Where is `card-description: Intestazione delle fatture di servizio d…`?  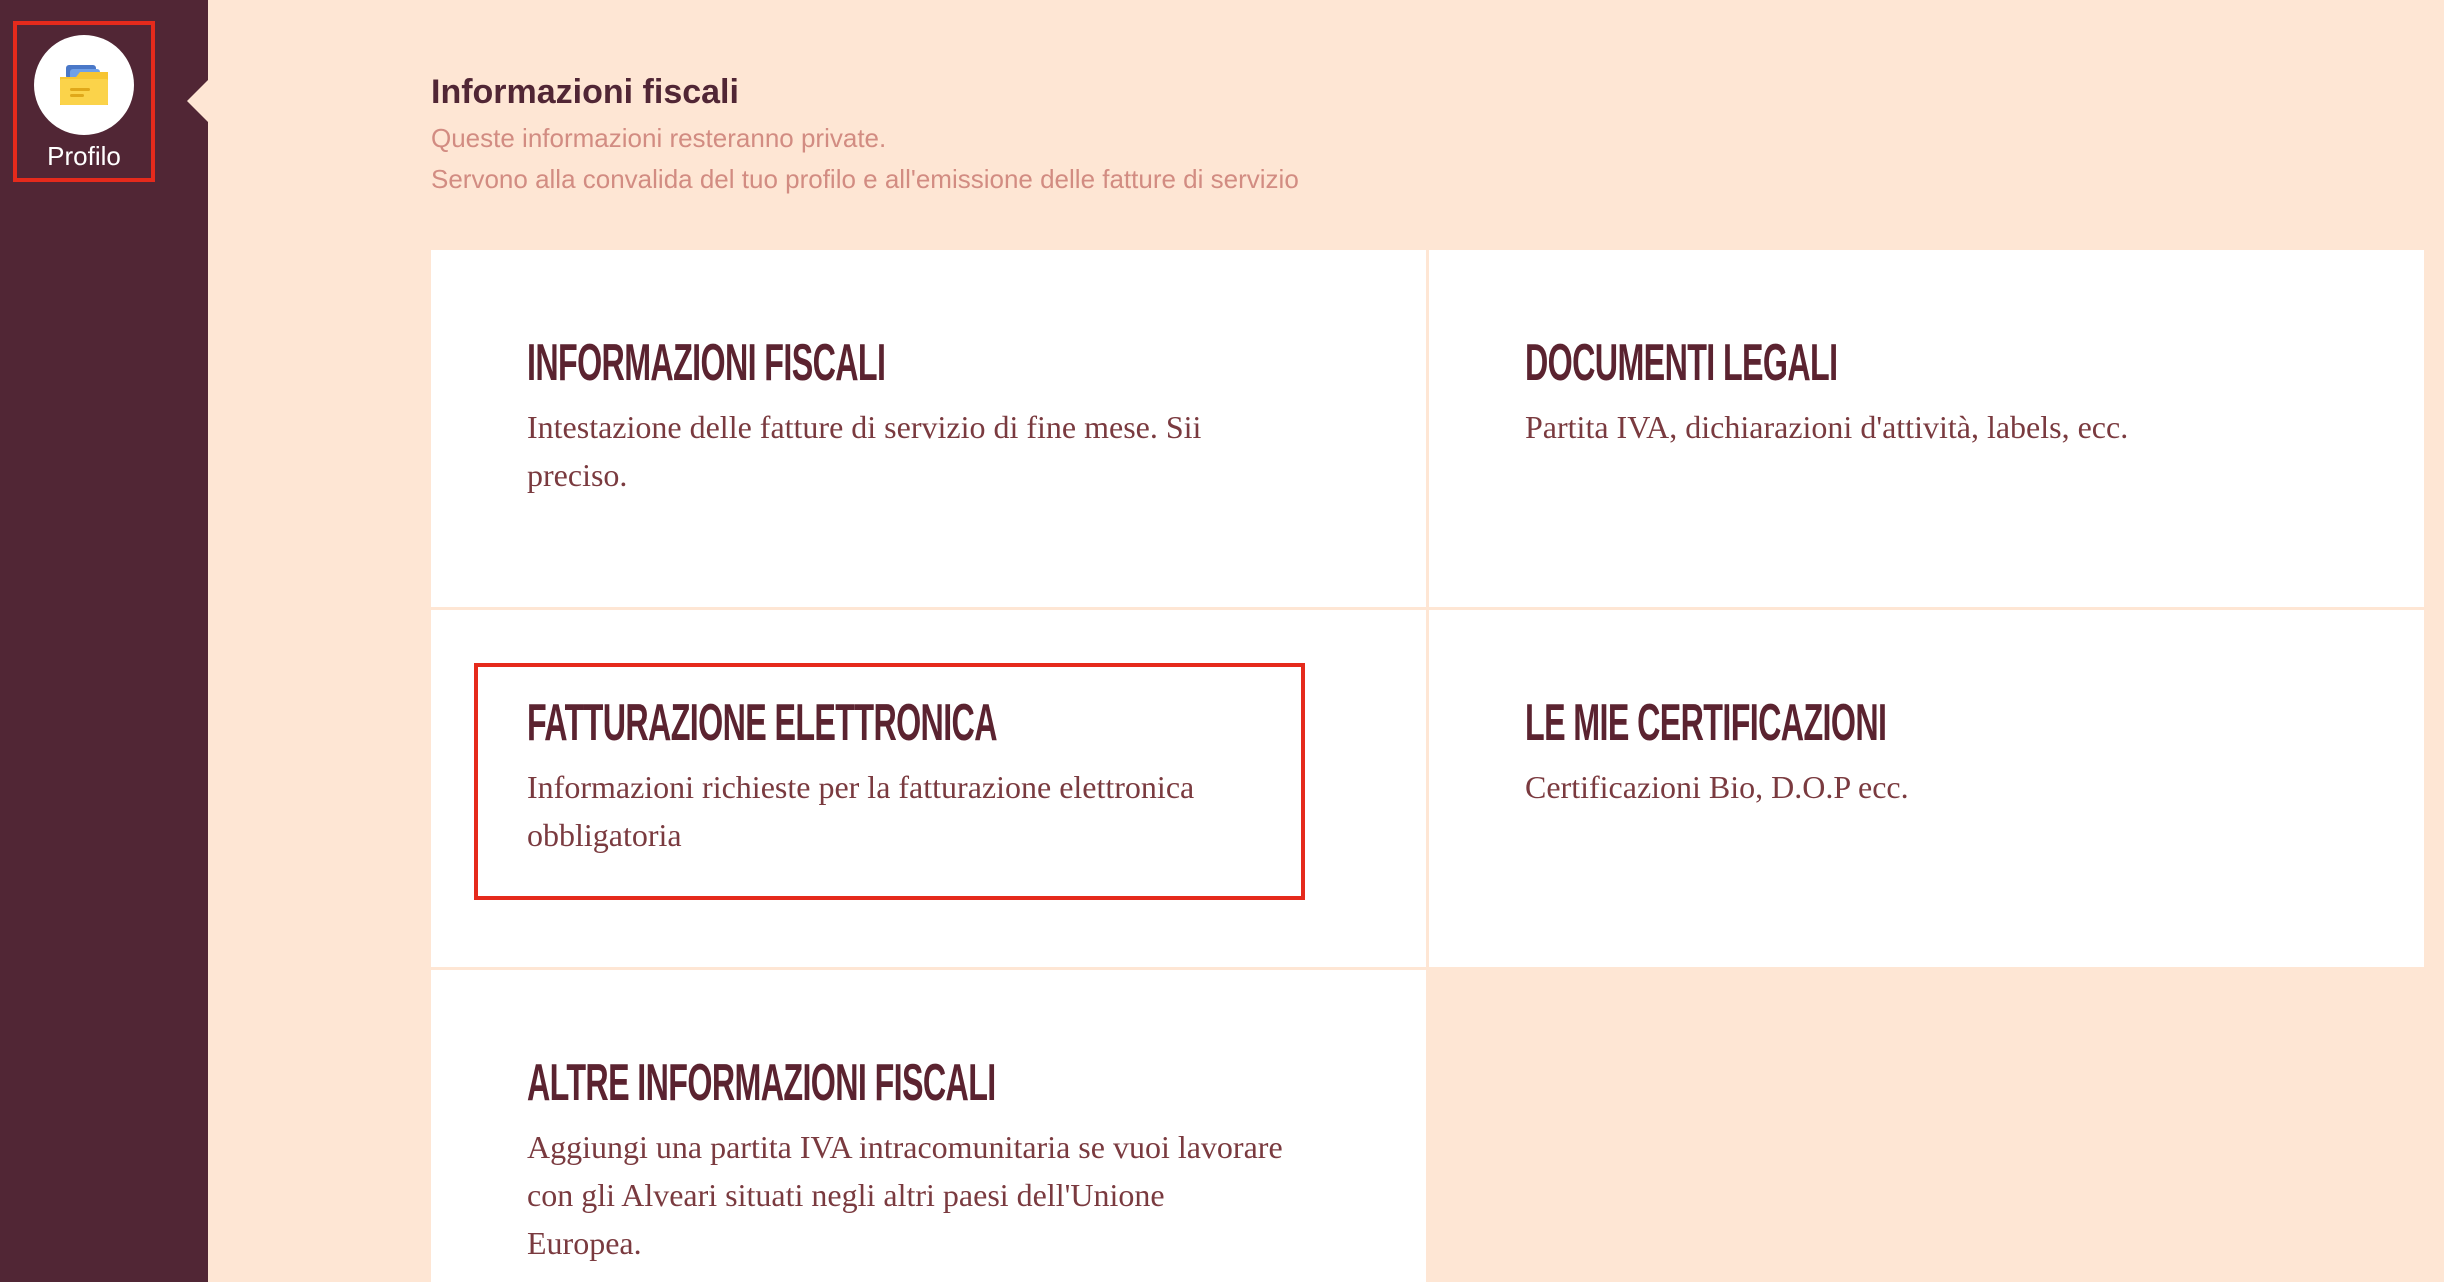 card-description: Intestazione delle fatture di servizio d… is located at coordinates (864, 451).